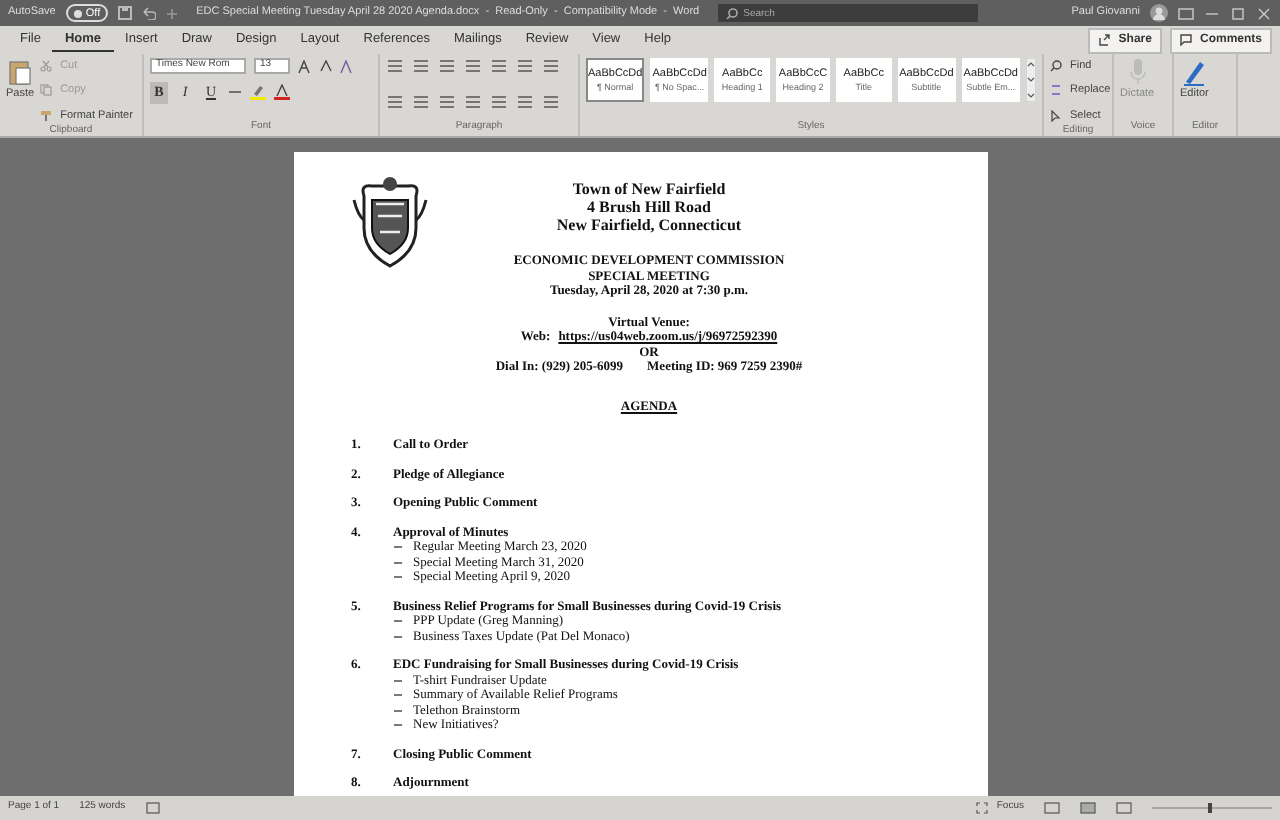 The width and height of the screenshot is (1280, 820). I want to click on heading-line: 4 Brush Hill Road, so click(648, 207).